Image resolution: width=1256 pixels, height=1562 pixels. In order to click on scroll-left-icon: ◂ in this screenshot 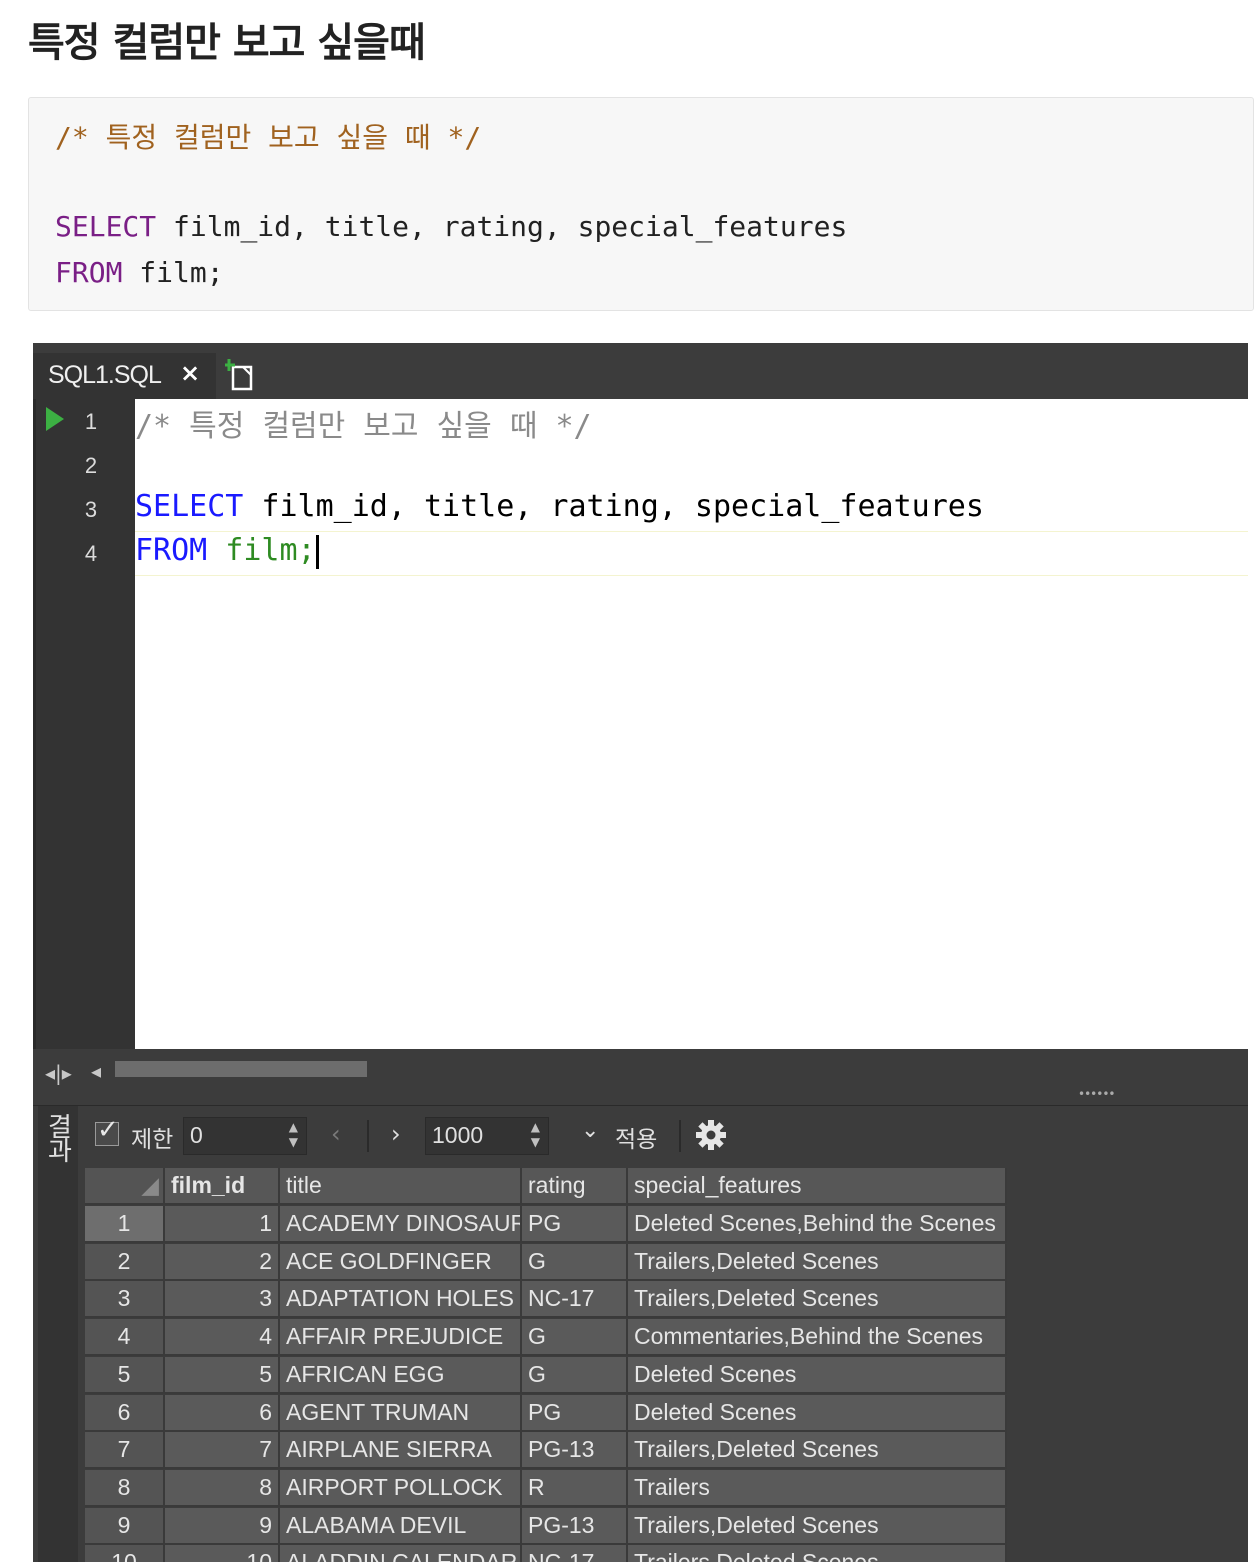, I will do `click(96, 1071)`.